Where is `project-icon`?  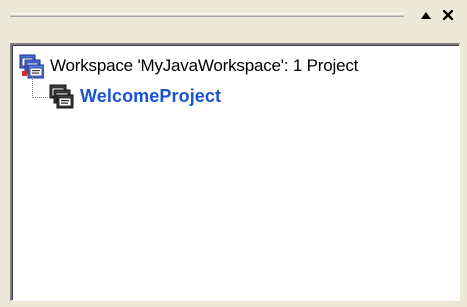
project-icon is located at coordinates (61, 96).